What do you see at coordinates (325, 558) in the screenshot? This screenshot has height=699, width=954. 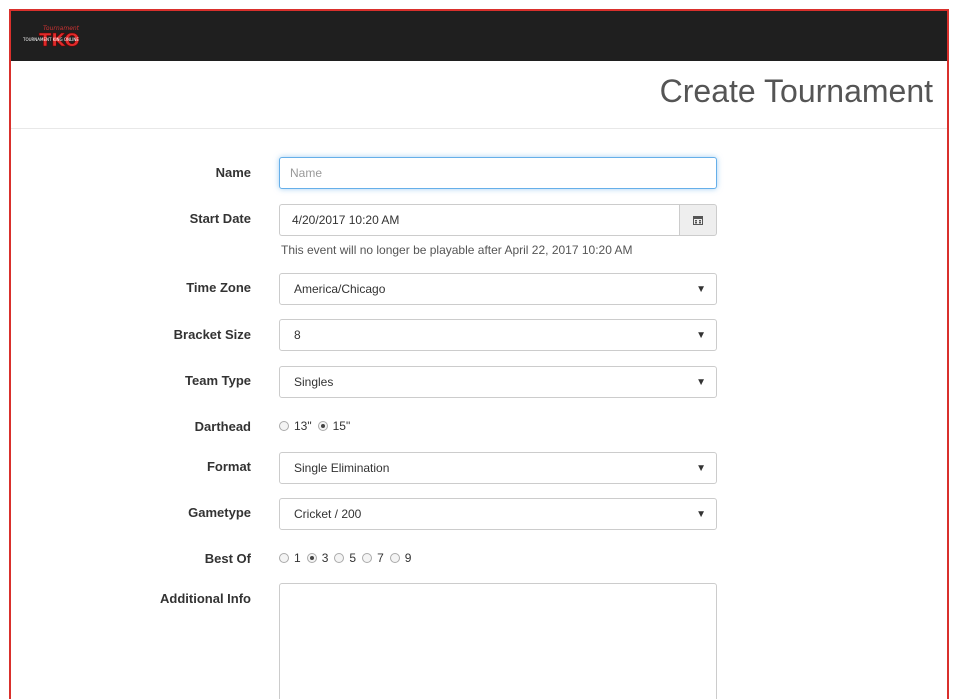 I see `best-of-option-label: 3` at bounding box center [325, 558].